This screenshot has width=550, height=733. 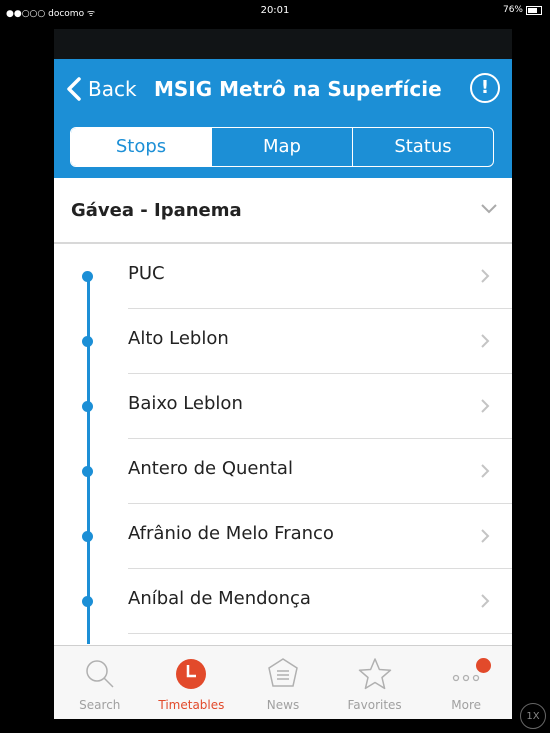 I want to click on stop-label: Afrânio de Melo Franco, so click(x=231, y=533).